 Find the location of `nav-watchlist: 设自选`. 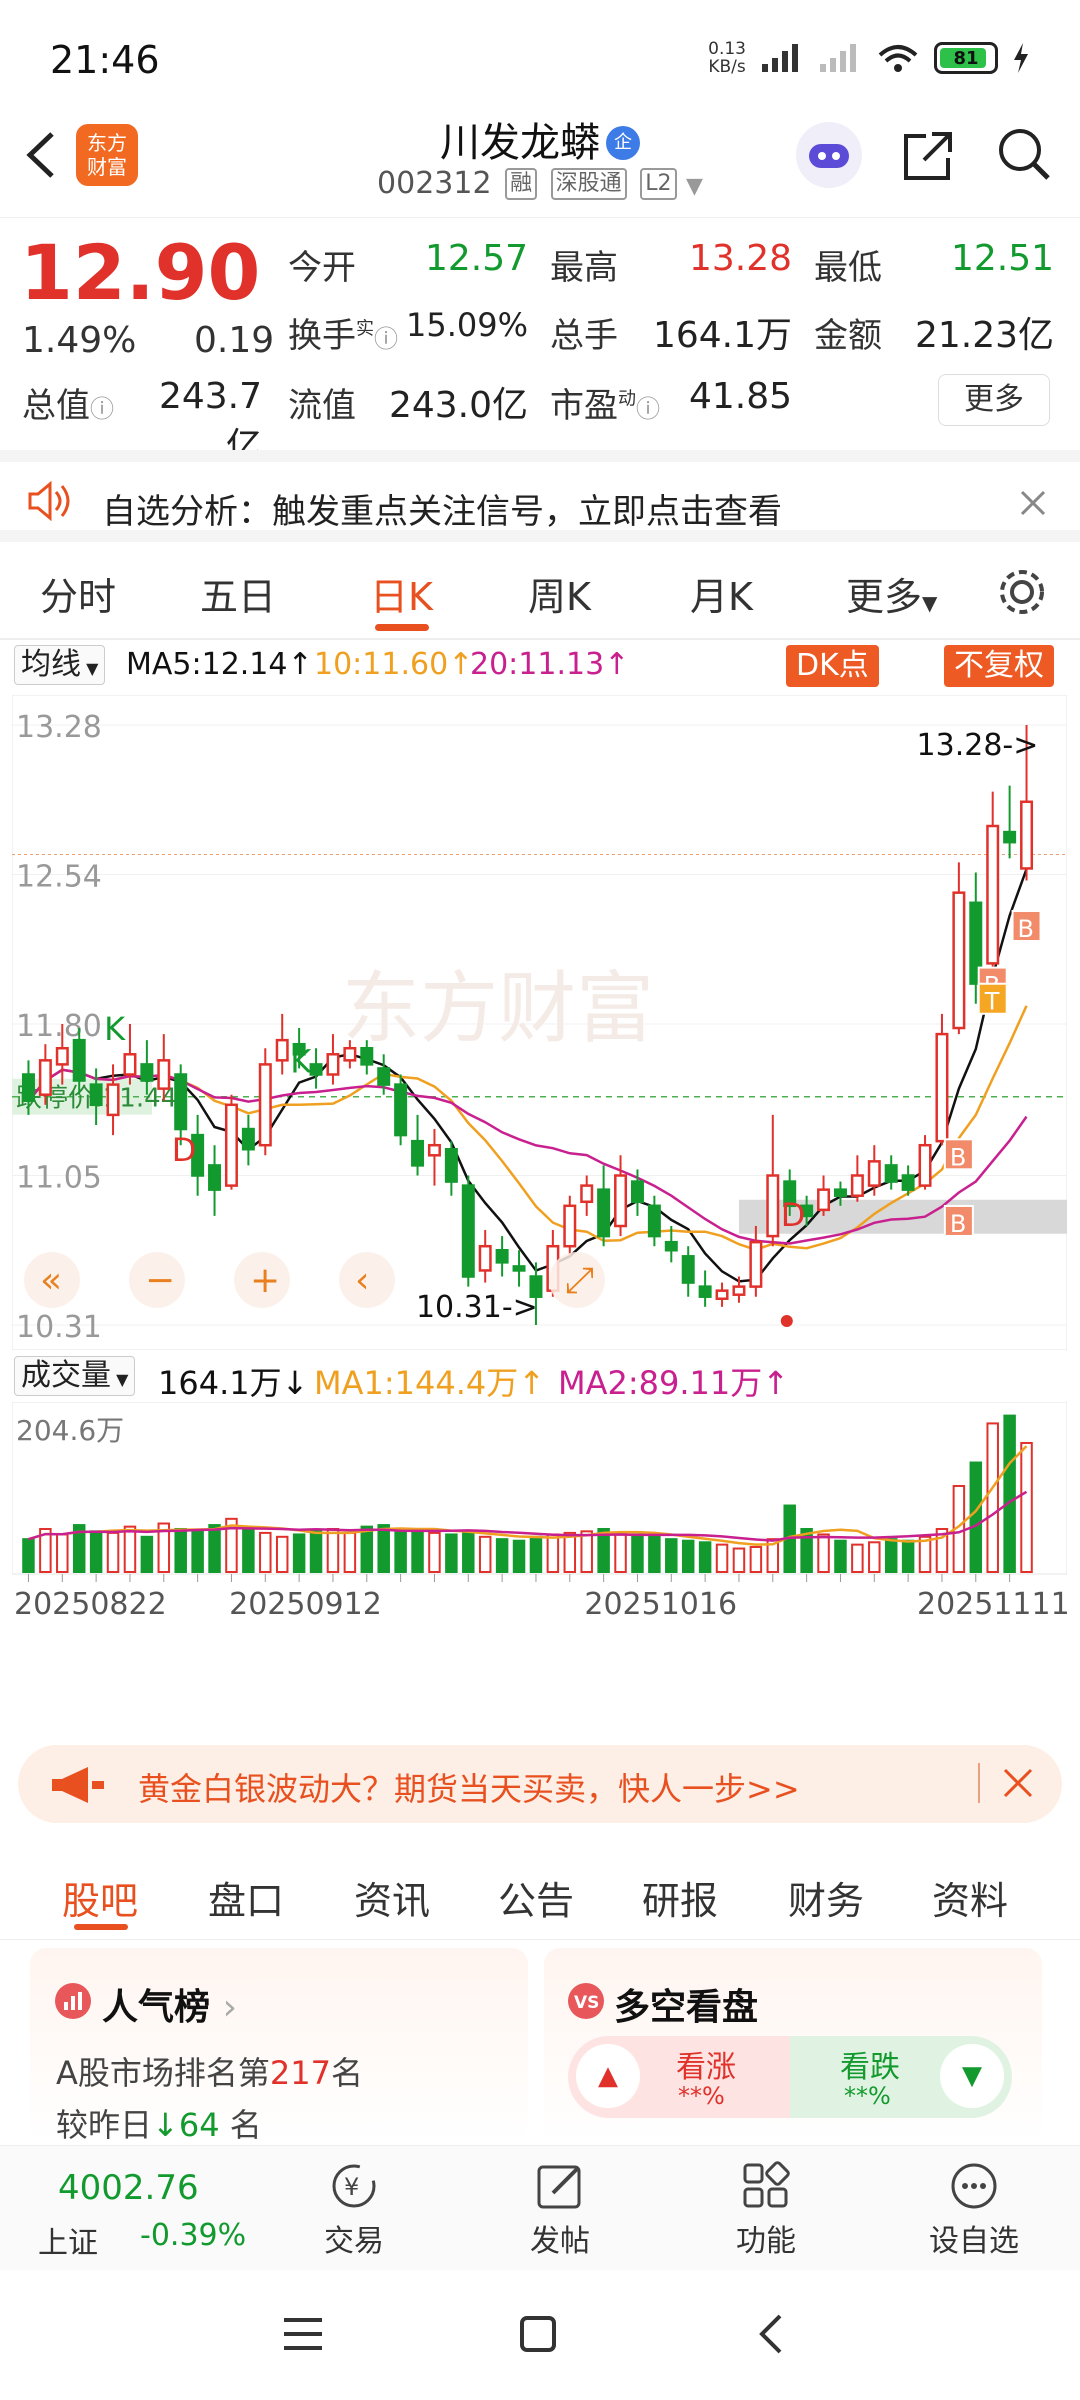

nav-watchlist: 设自选 is located at coordinates (974, 2208).